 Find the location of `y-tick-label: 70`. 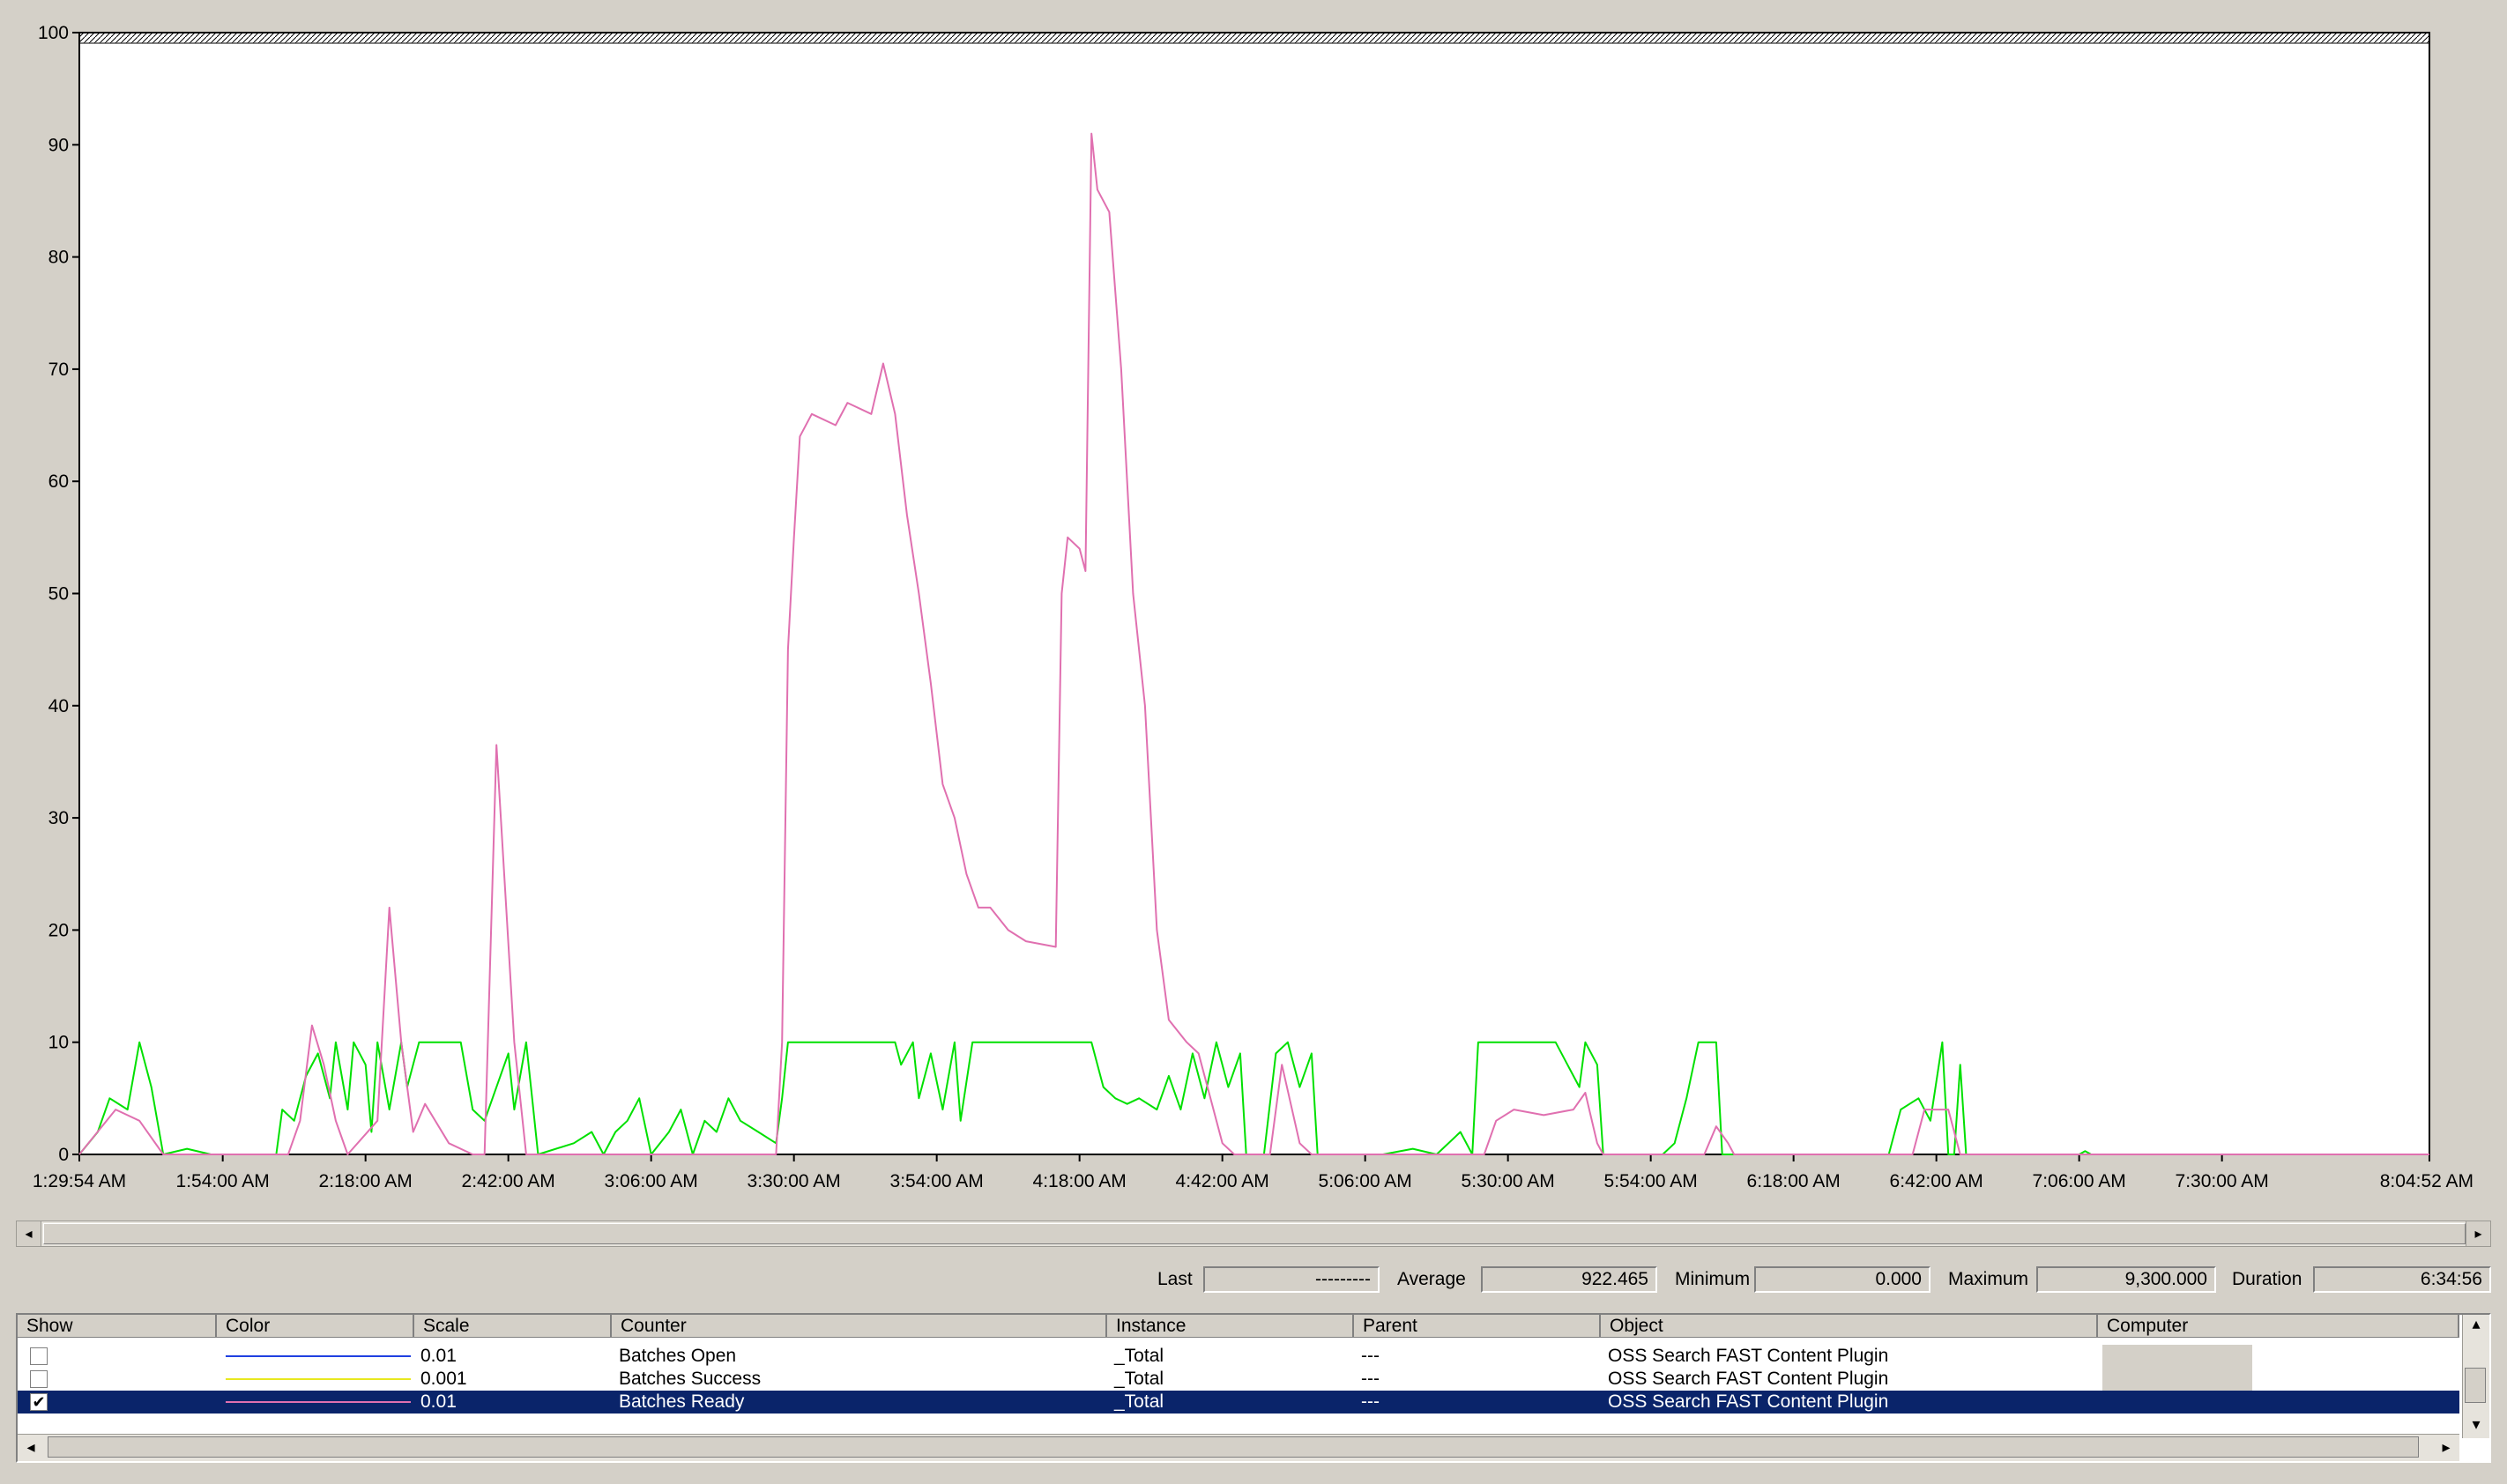

y-tick-label: 70 is located at coordinates (58, 370).